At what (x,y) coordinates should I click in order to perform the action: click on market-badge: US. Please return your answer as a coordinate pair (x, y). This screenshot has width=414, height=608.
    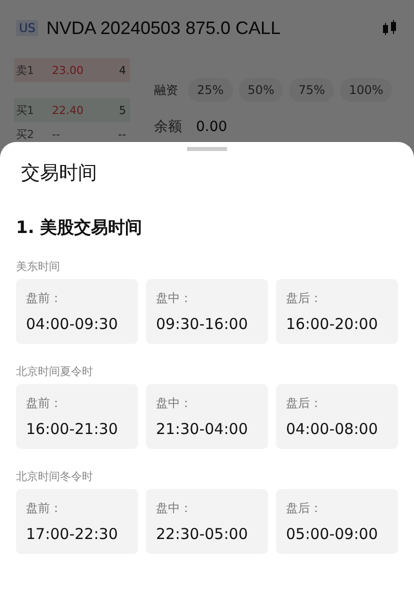
    Looking at the image, I should click on (27, 28).